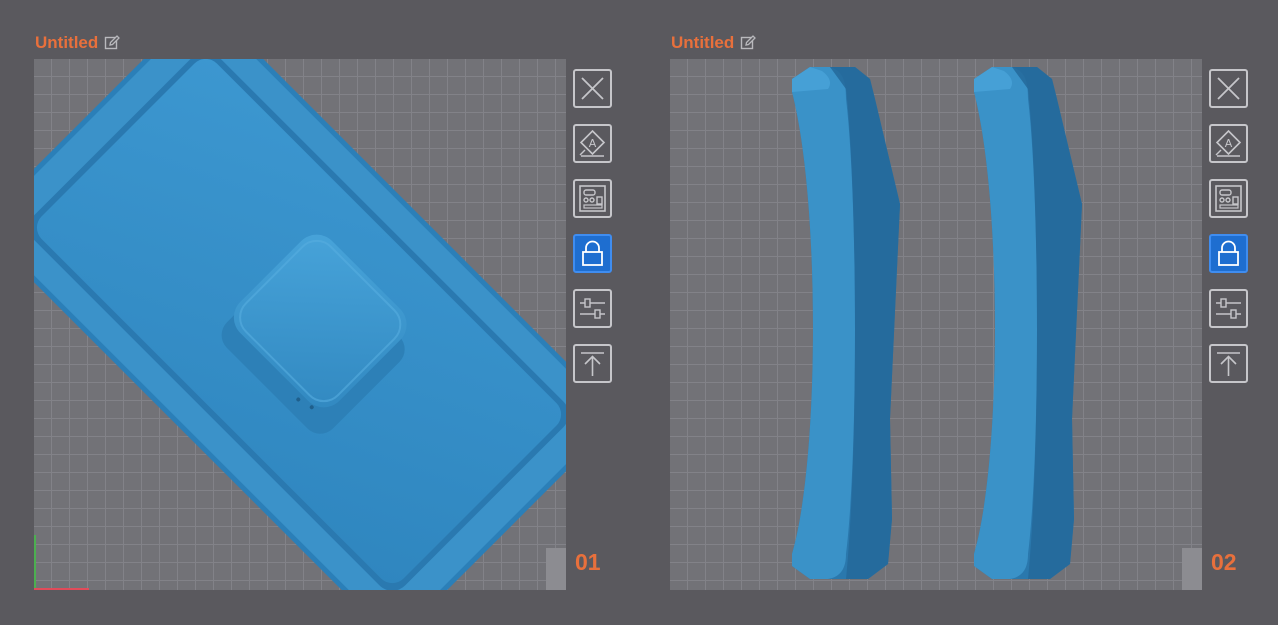 Image resolution: width=1278 pixels, height=625 pixels. Describe the element at coordinates (1224, 562) in the screenshot. I see `panel-number: 02` at that location.